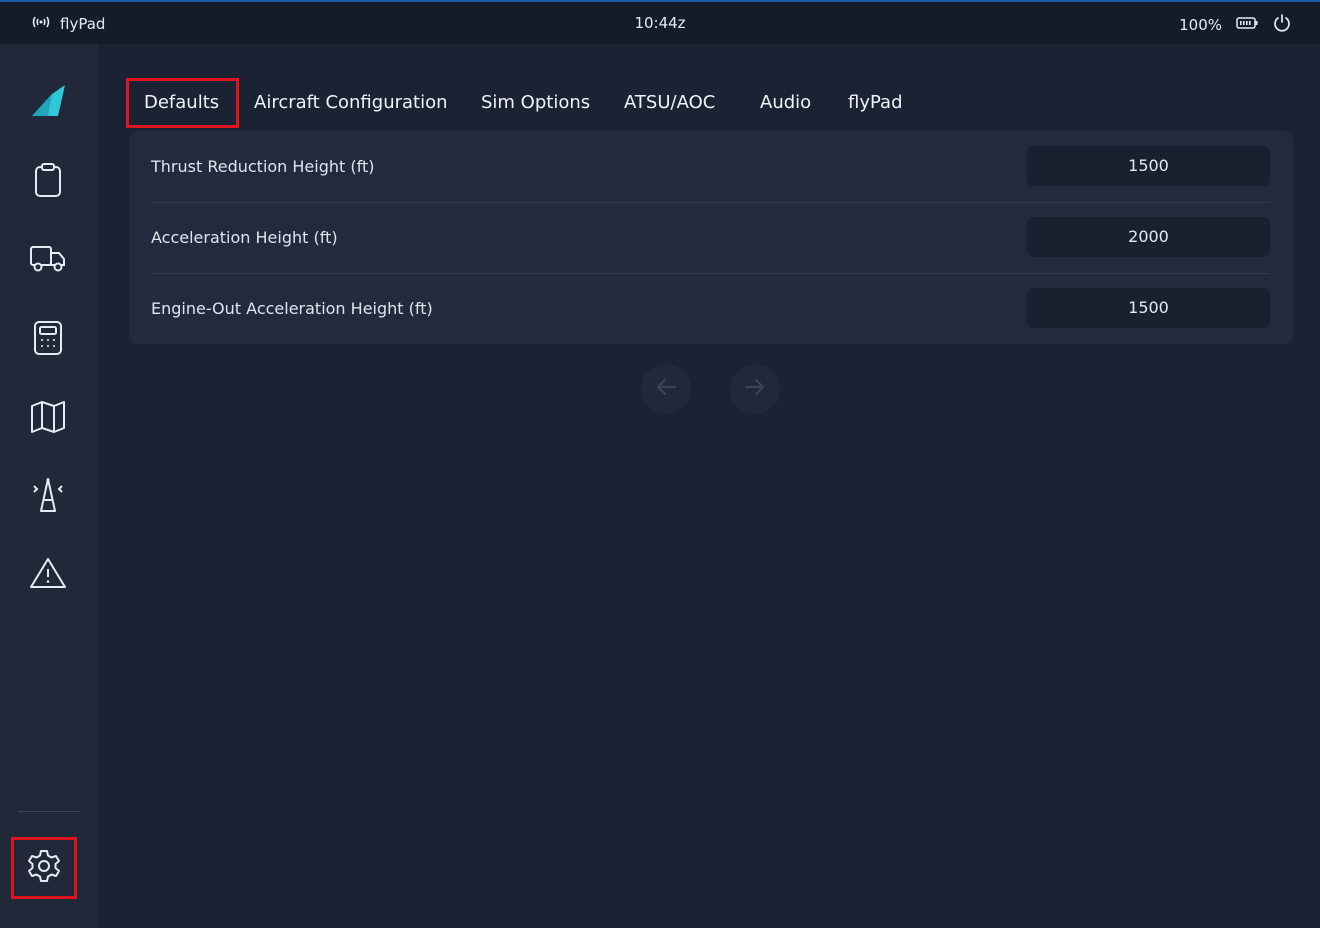  Describe the element at coordinates (535, 103) in the screenshot. I see `tab-sim-options: Sim Options` at that location.